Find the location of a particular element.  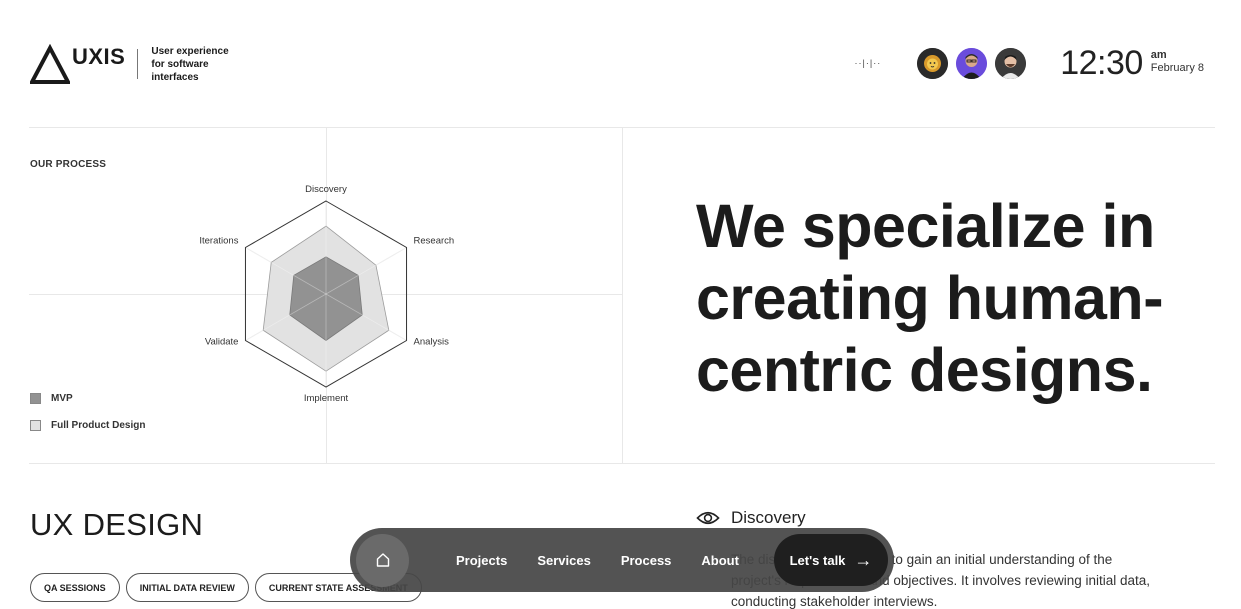

section-label: OUR PROCESS is located at coordinates (68, 164).